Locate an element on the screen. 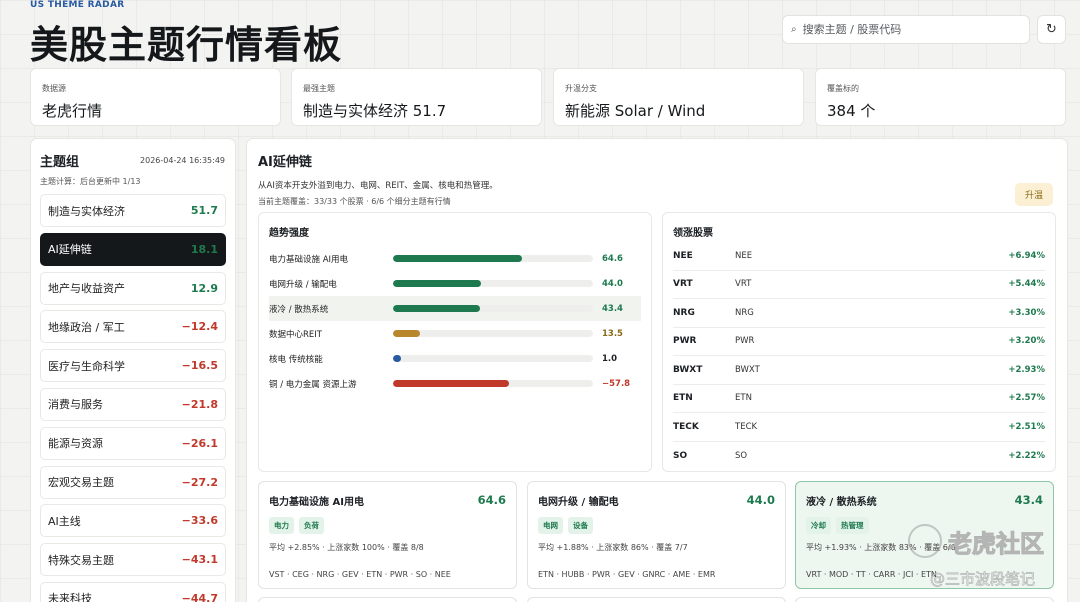  leader-name: SO is located at coordinates (741, 455).